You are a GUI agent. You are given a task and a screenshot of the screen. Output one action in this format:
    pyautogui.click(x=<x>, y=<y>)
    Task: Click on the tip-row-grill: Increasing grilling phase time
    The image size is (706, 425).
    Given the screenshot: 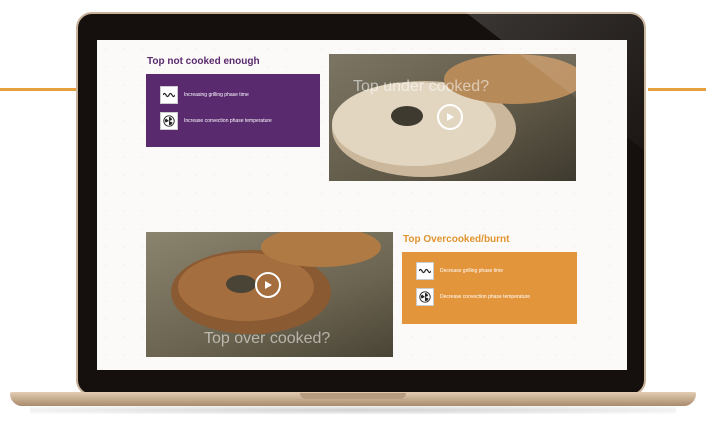 What is the action you would take?
    pyautogui.click(x=204, y=95)
    